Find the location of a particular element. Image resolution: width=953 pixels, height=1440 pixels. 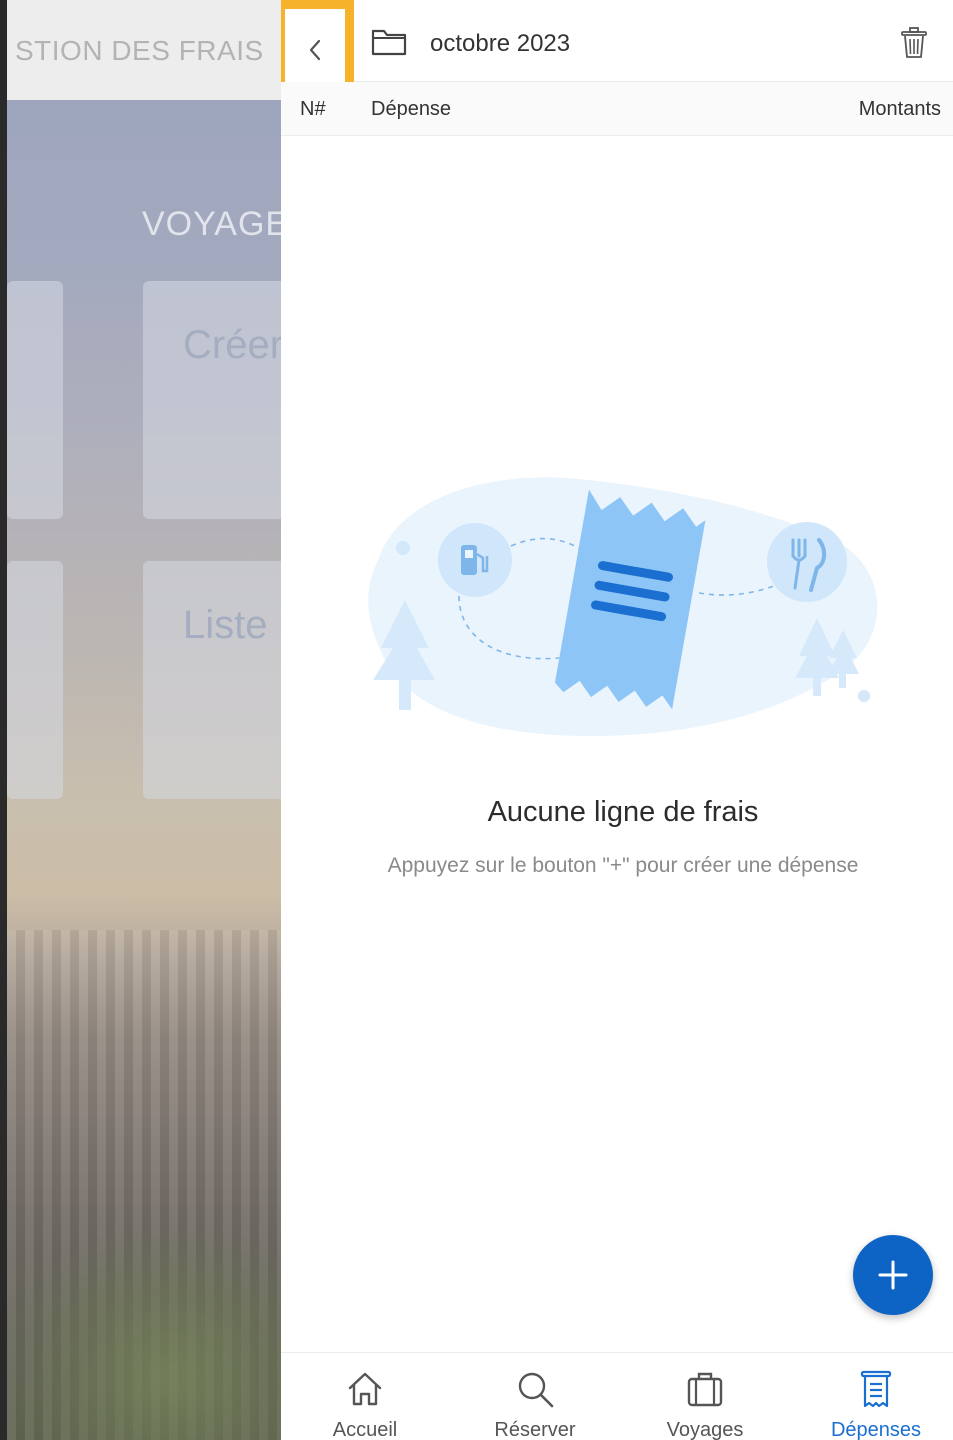

bottom-navigation: Accueil Réserver Voyages Dépenses is located at coordinates (617, 1396).